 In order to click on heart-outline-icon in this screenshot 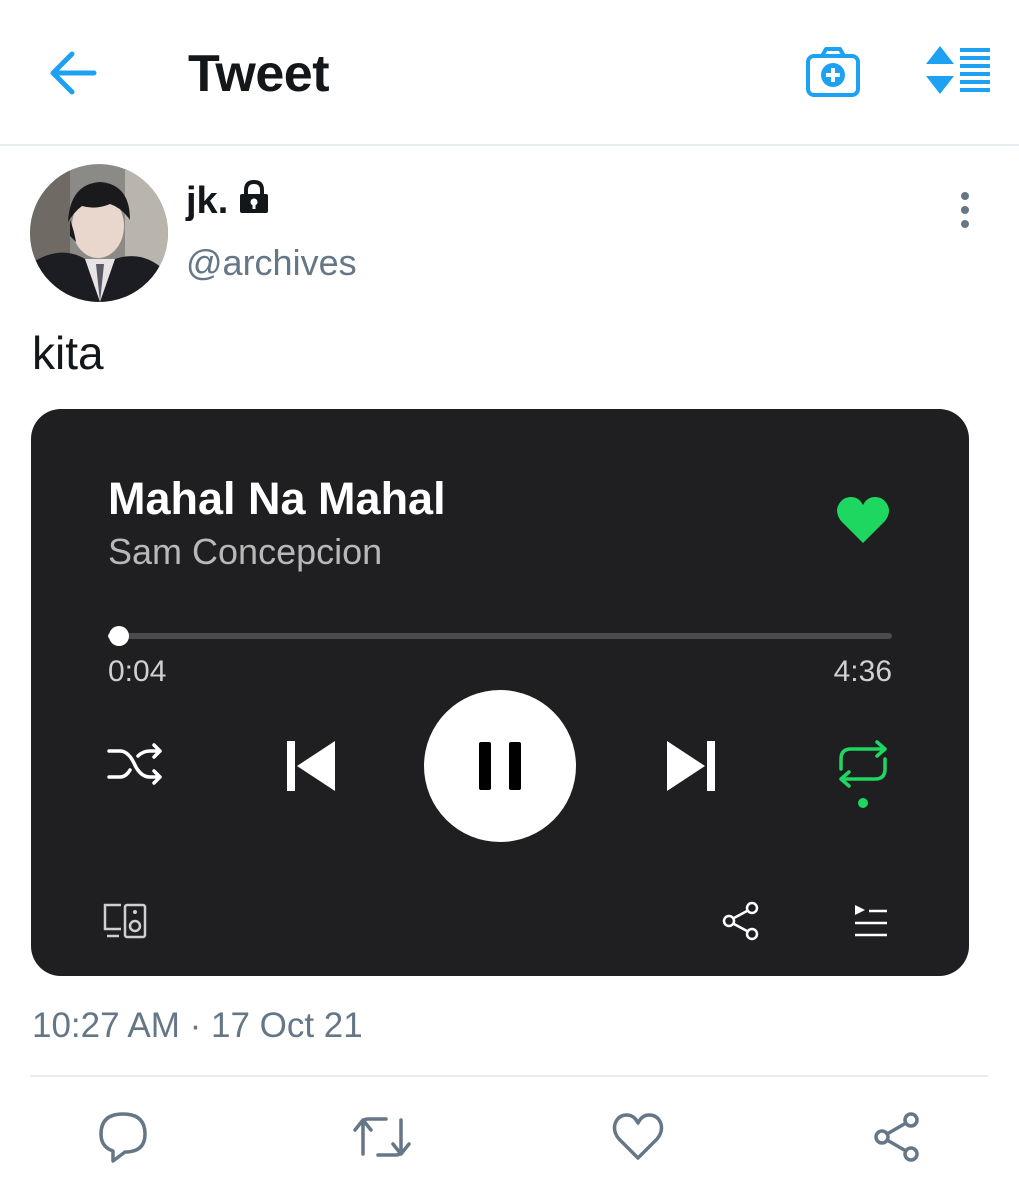, I will do `click(638, 1136)`.